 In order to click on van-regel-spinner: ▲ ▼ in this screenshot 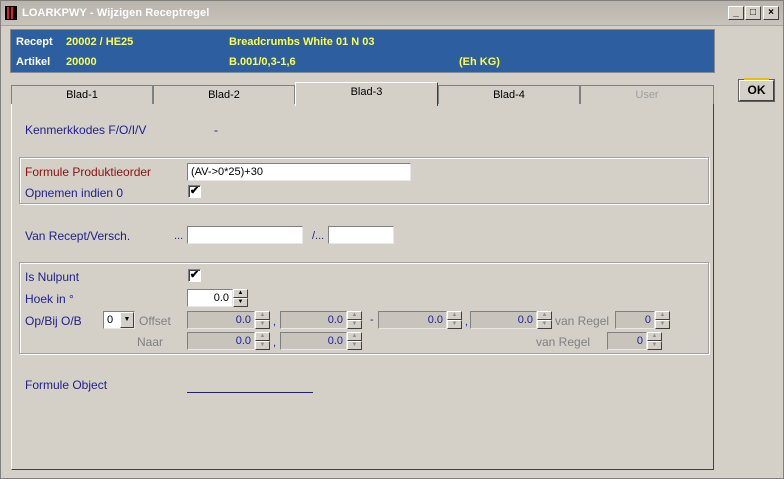, I will do `click(662, 320)`.